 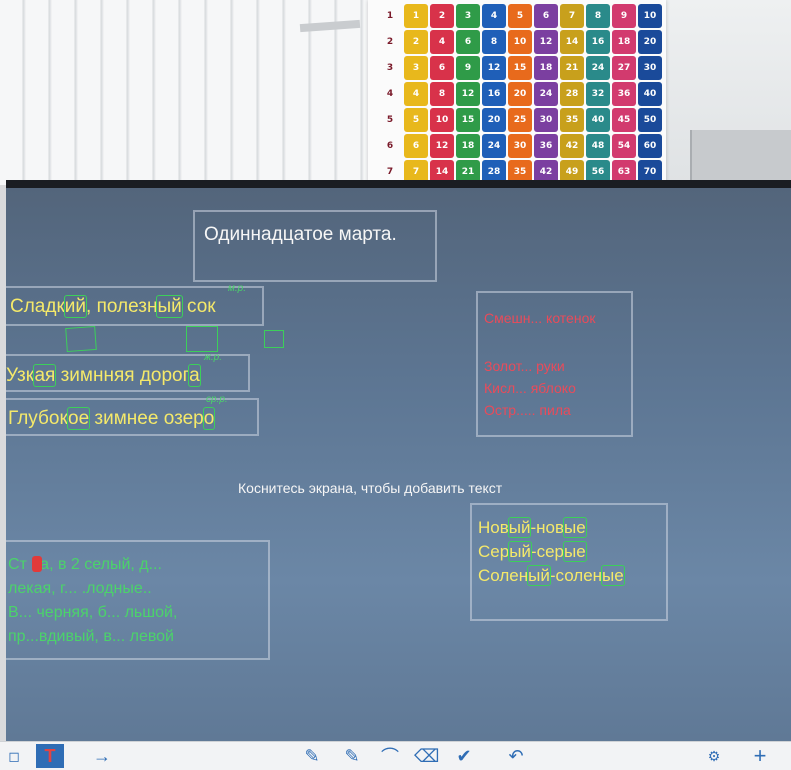 What do you see at coordinates (503, 575) in the screenshot?
I see `pair3-stem: Солен` at bounding box center [503, 575].